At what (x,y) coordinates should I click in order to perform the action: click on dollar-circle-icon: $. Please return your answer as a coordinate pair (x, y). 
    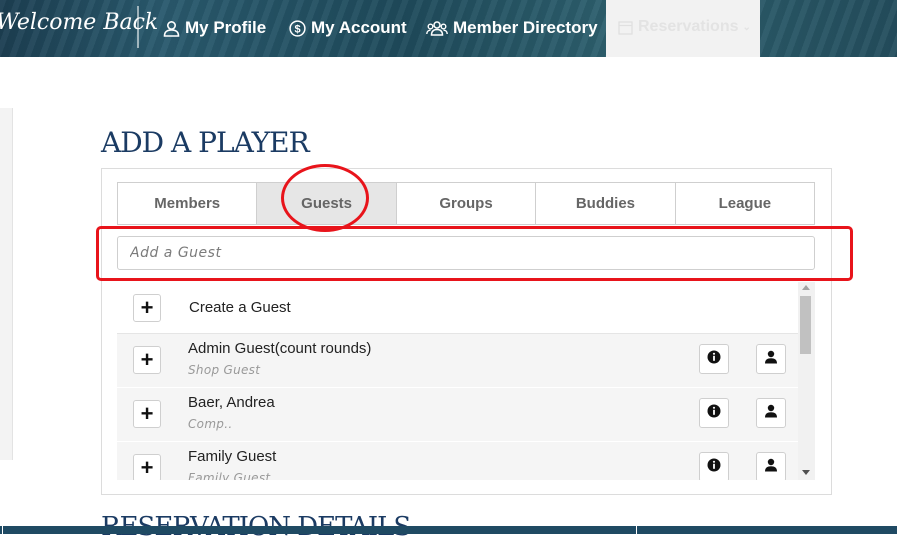
    Looking at the image, I should click on (297, 28).